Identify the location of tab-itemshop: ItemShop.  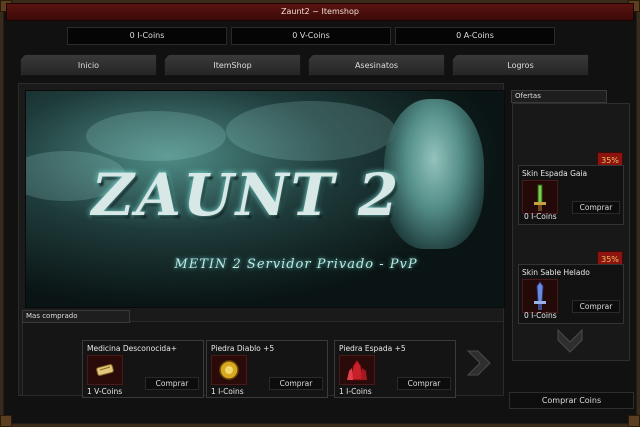
(232, 65).